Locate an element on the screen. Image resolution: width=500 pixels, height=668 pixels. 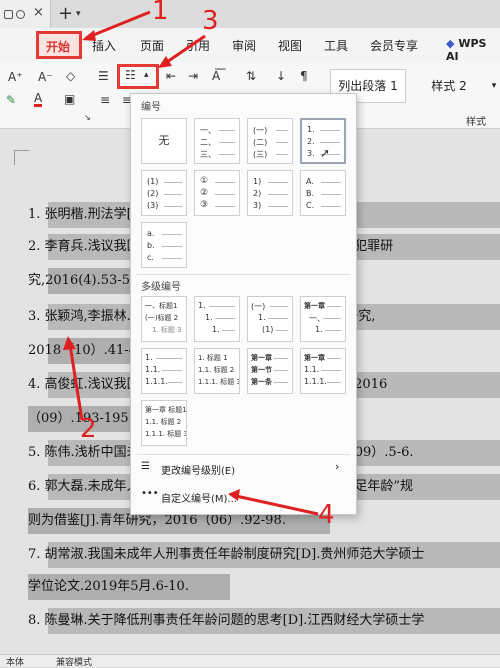
annotation-number-3: 3 is located at coordinates (210, 21).